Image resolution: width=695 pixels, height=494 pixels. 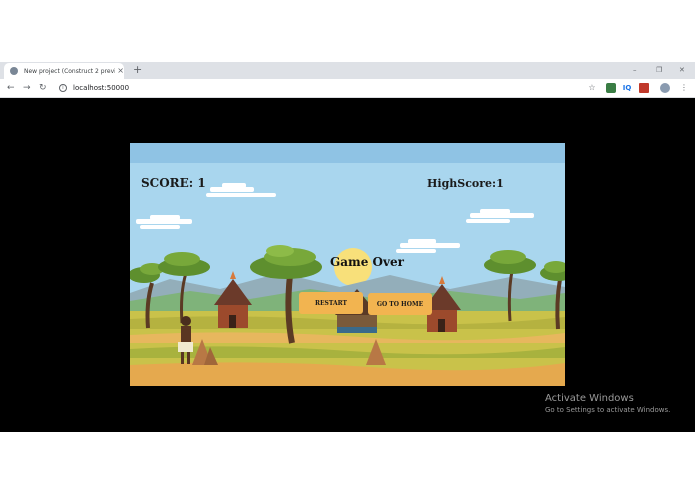 I want to click on site-info-icon: i, so click(x=63, y=88).